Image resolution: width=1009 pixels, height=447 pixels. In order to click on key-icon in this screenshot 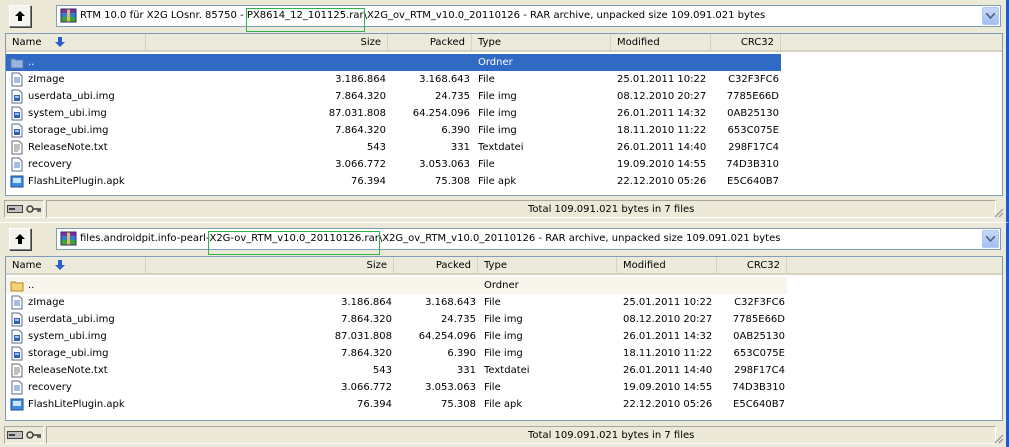, I will do `click(33, 209)`.